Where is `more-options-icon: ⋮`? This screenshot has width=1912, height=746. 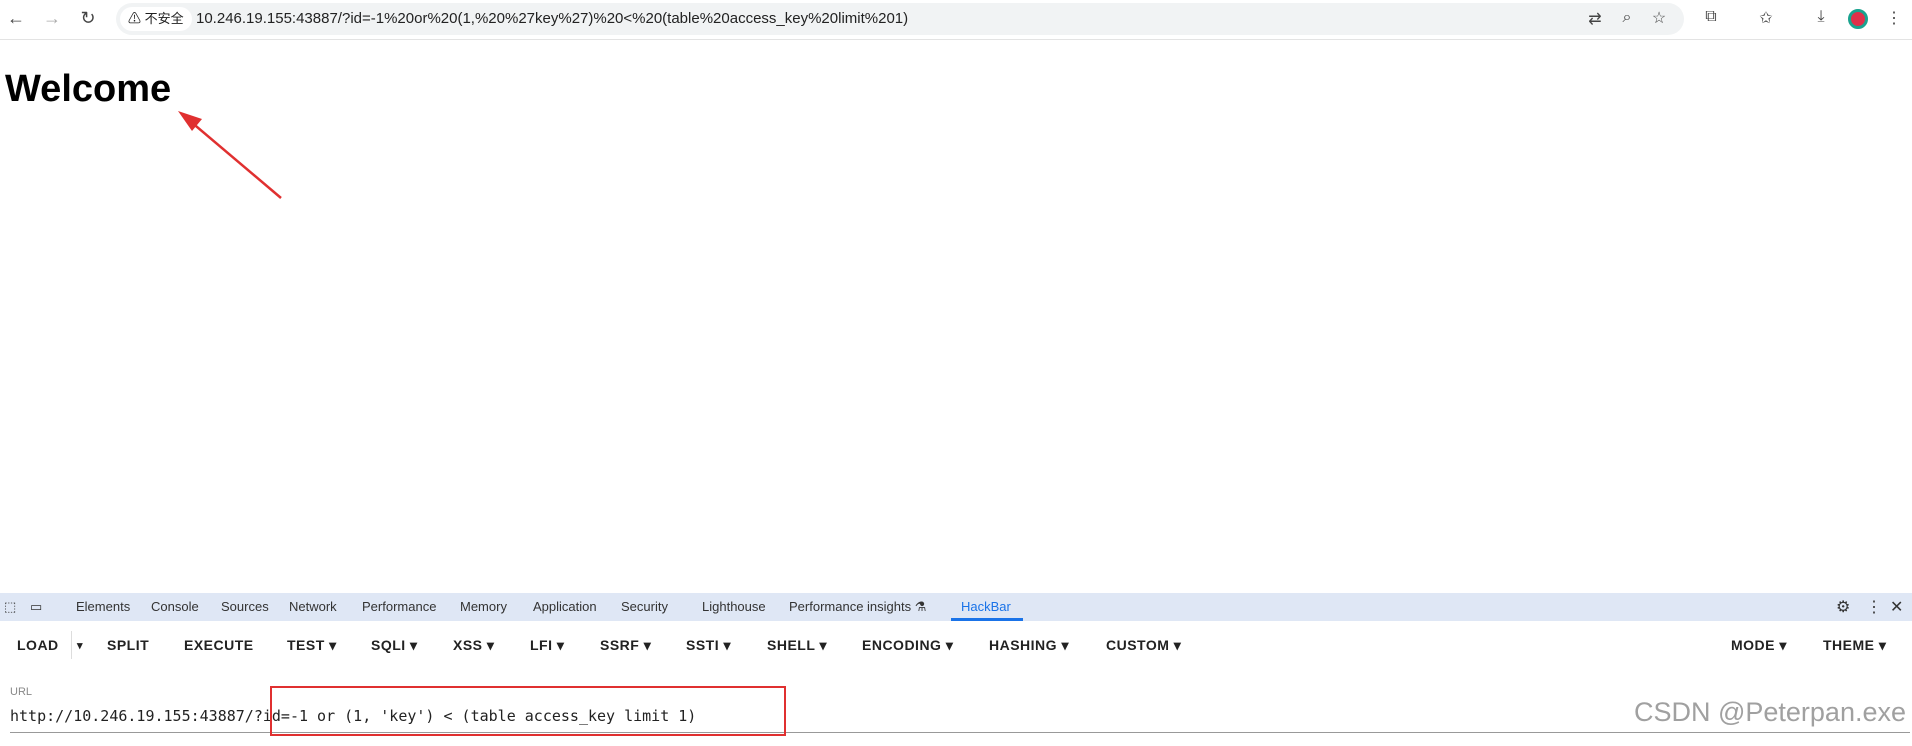
more-options-icon: ⋮ is located at coordinates (1874, 607).